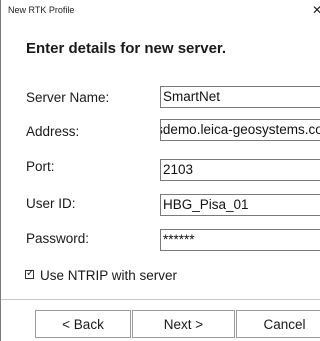 This screenshot has height=341, width=320. Describe the element at coordinates (68, 97) in the screenshot. I see `server-name-label: Server Name:` at that location.